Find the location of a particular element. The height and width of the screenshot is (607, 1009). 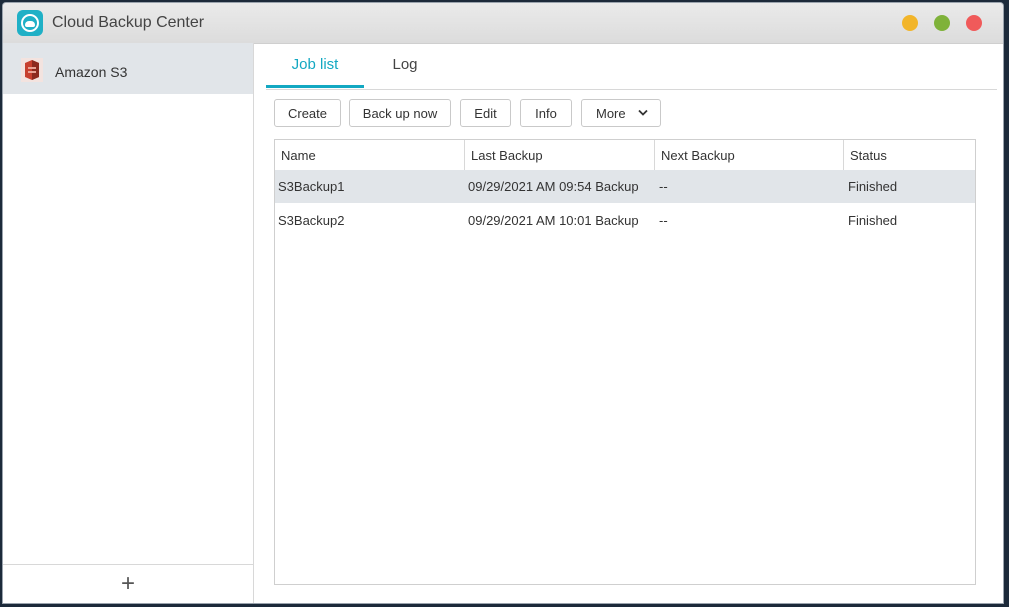

add-icon: + is located at coordinates (128, 584).